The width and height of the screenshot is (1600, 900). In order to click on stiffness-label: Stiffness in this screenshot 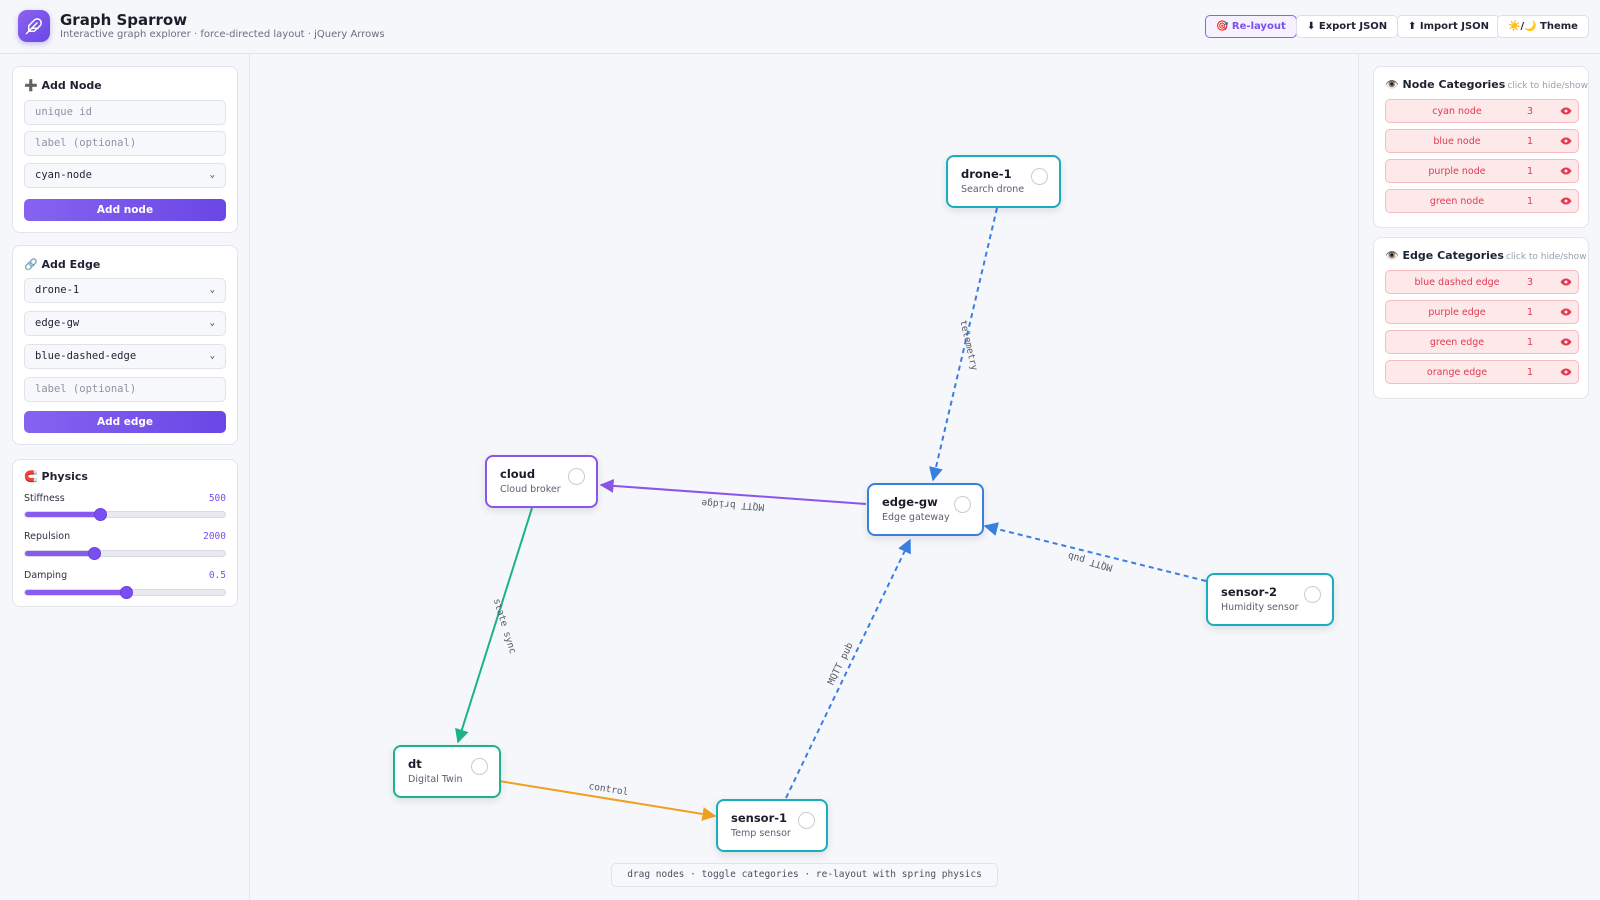, I will do `click(44, 498)`.